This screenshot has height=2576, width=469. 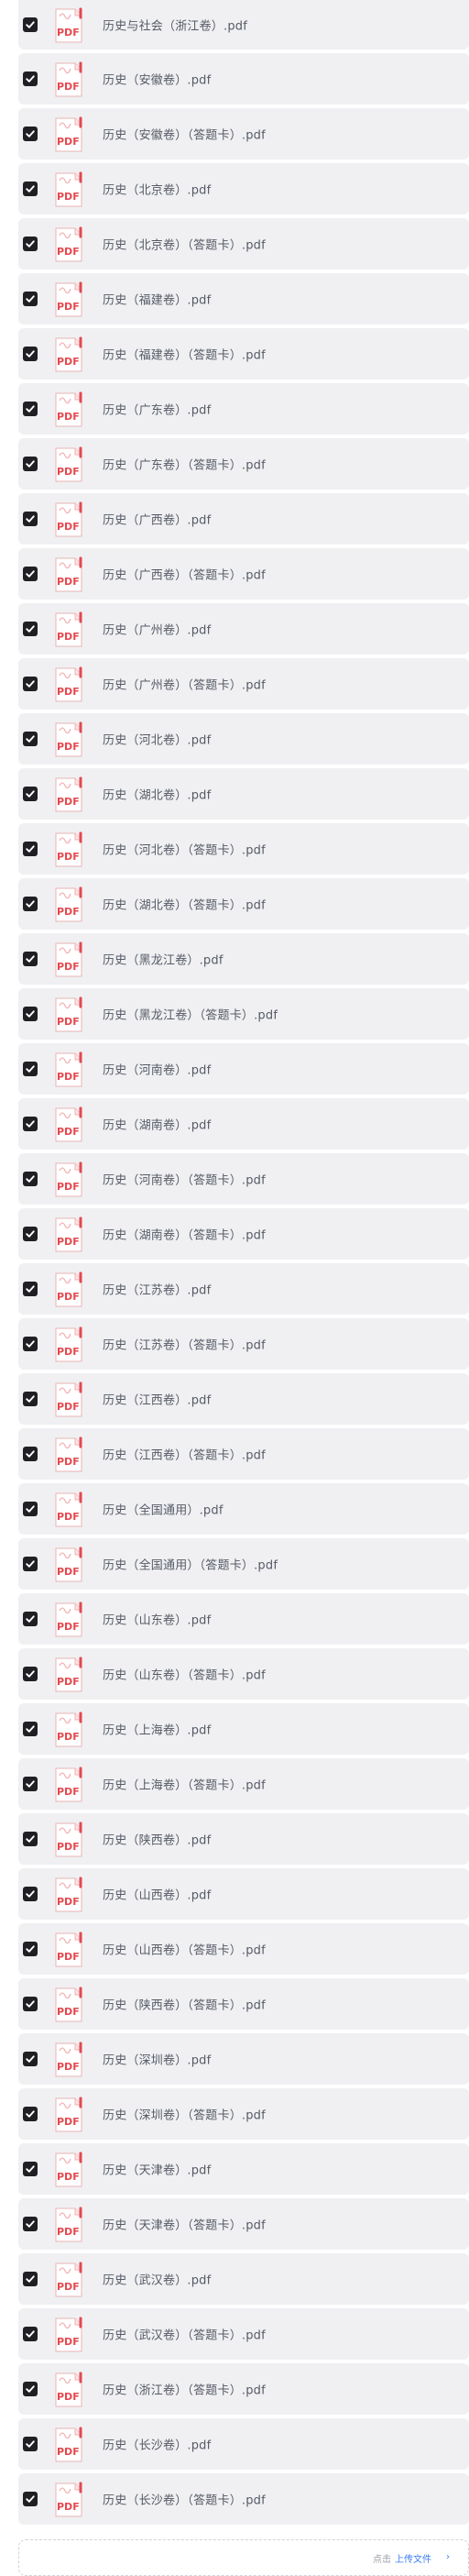 What do you see at coordinates (244, 959) in the screenshot?
I see `file-row: PDF 历史（黑龙江卷）.pdf` at bounding box center [244, 959].